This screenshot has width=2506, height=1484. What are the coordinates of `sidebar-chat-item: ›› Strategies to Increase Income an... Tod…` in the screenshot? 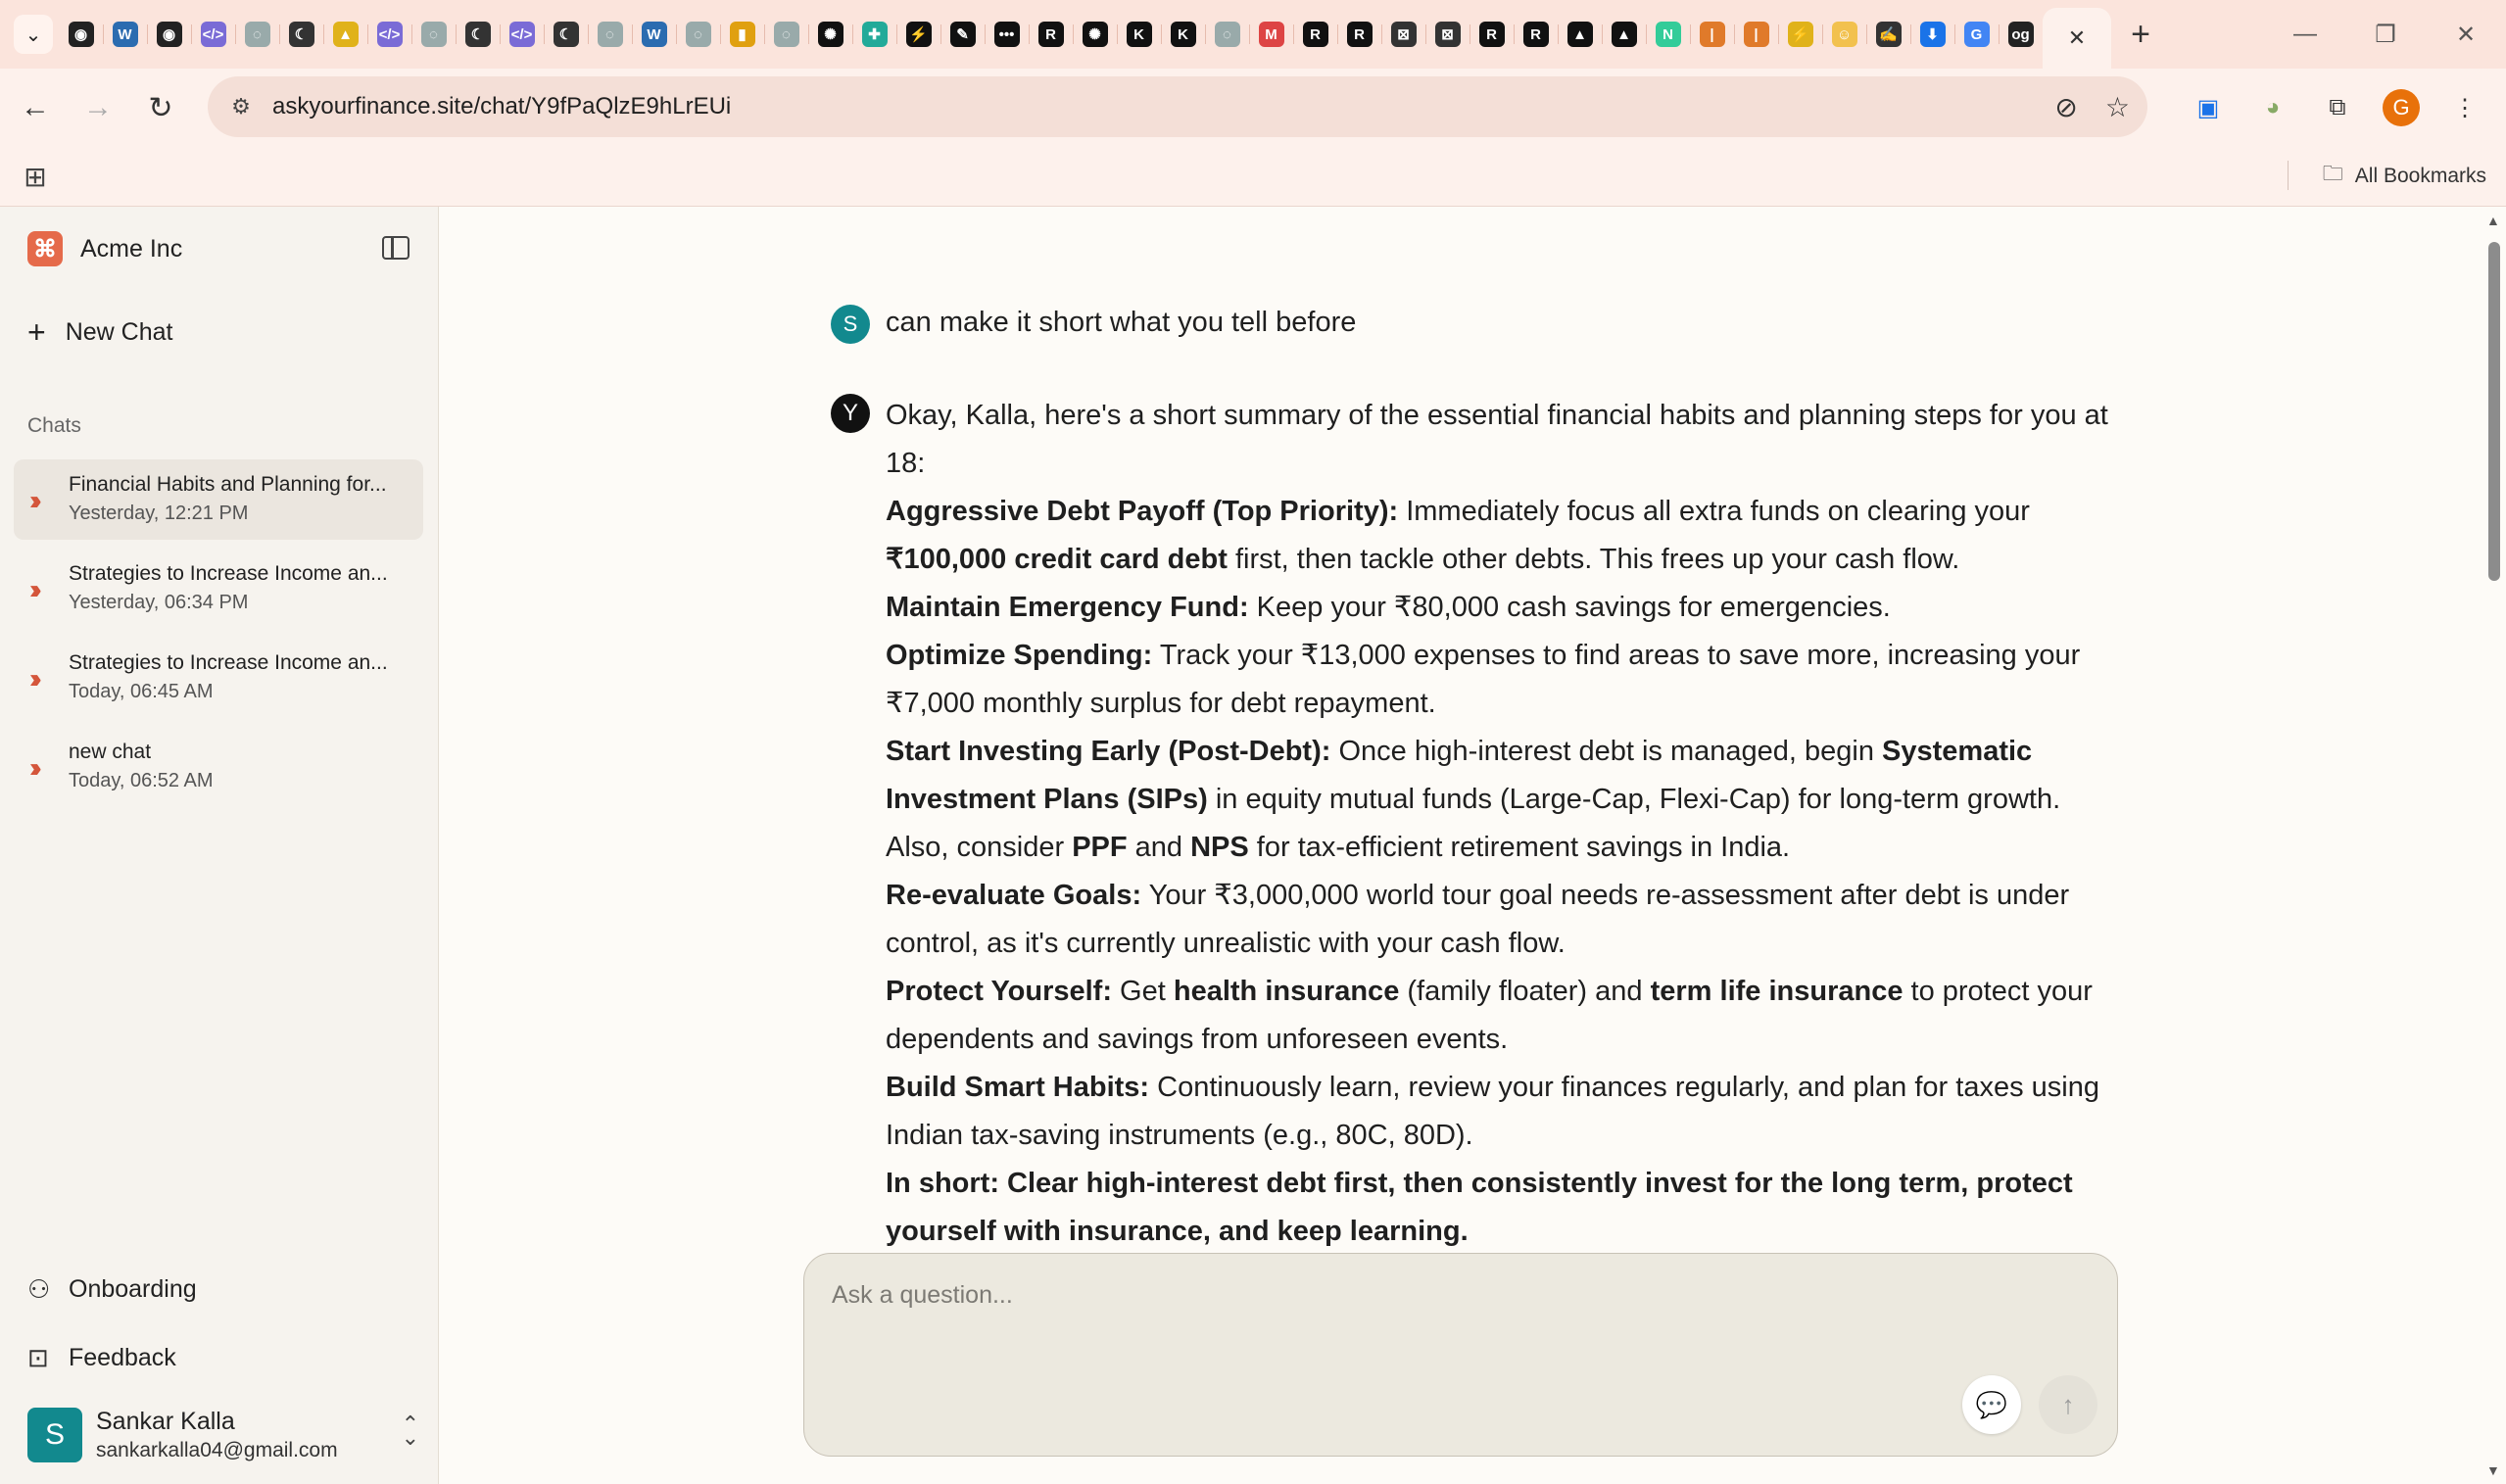 It's located at (218, 678).